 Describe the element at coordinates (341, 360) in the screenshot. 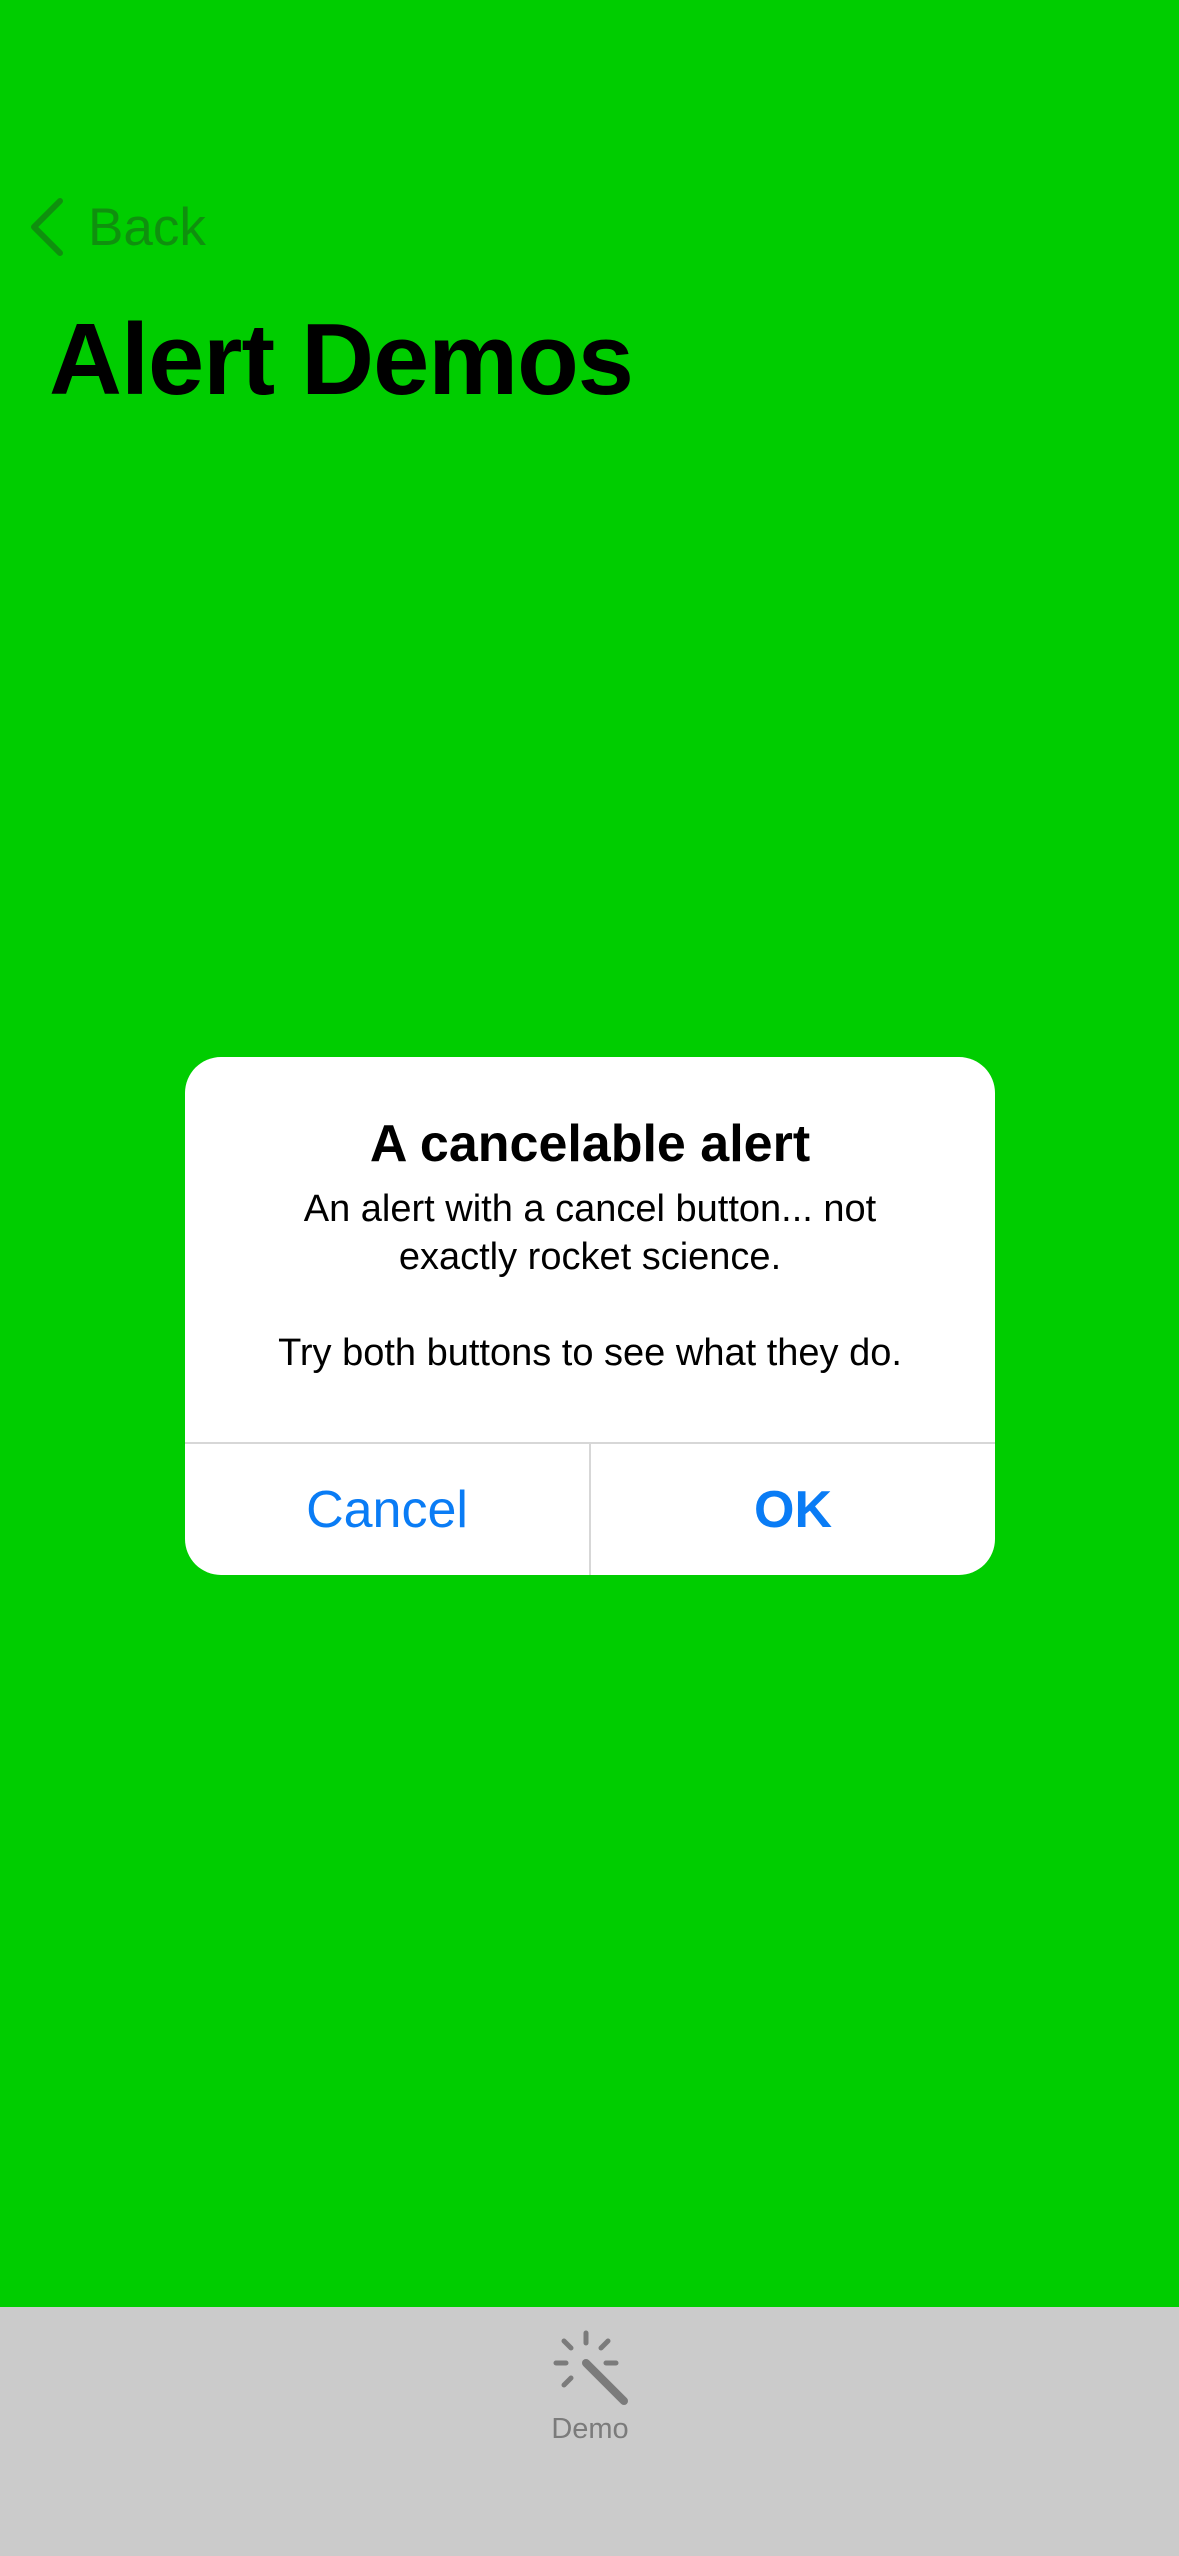

I see `page-title: Alert Demos` at that location.